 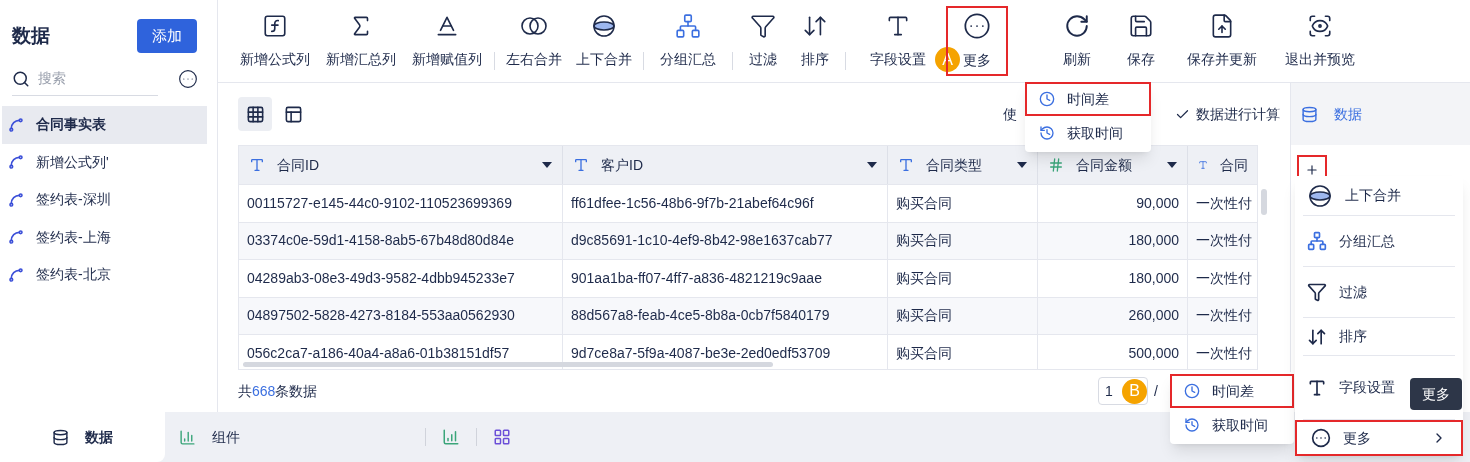 I want to click on sidebar-item: 签约表-北京, so click(x=104, y=275).